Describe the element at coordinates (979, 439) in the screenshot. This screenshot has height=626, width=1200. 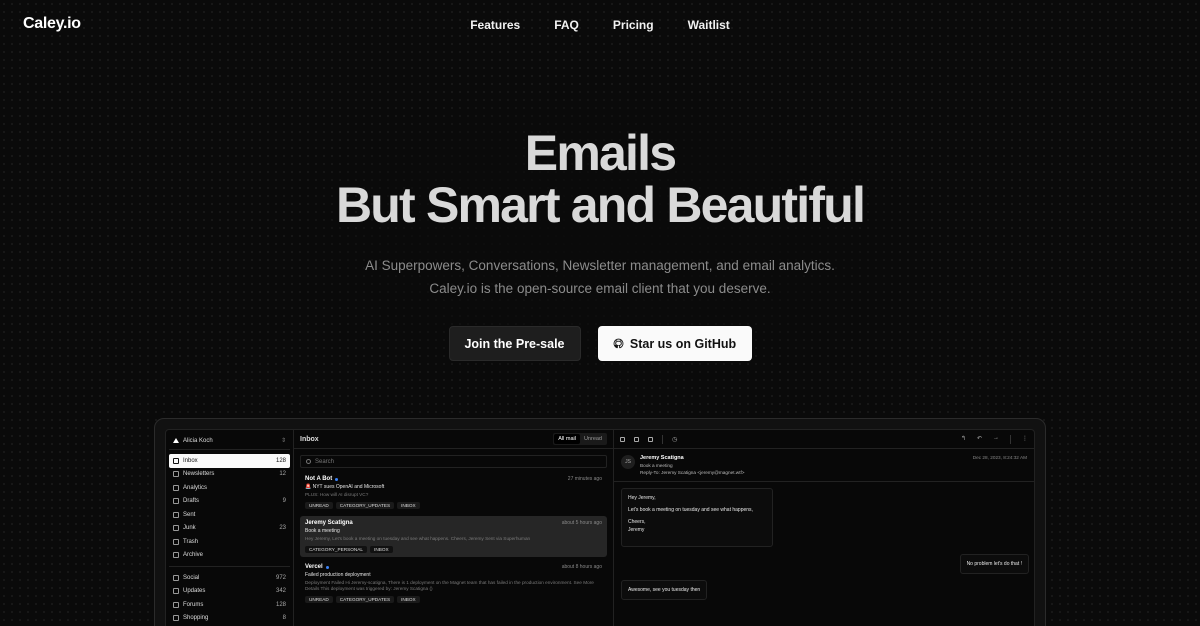
I see `reply-all-icon: ↶` at that location.